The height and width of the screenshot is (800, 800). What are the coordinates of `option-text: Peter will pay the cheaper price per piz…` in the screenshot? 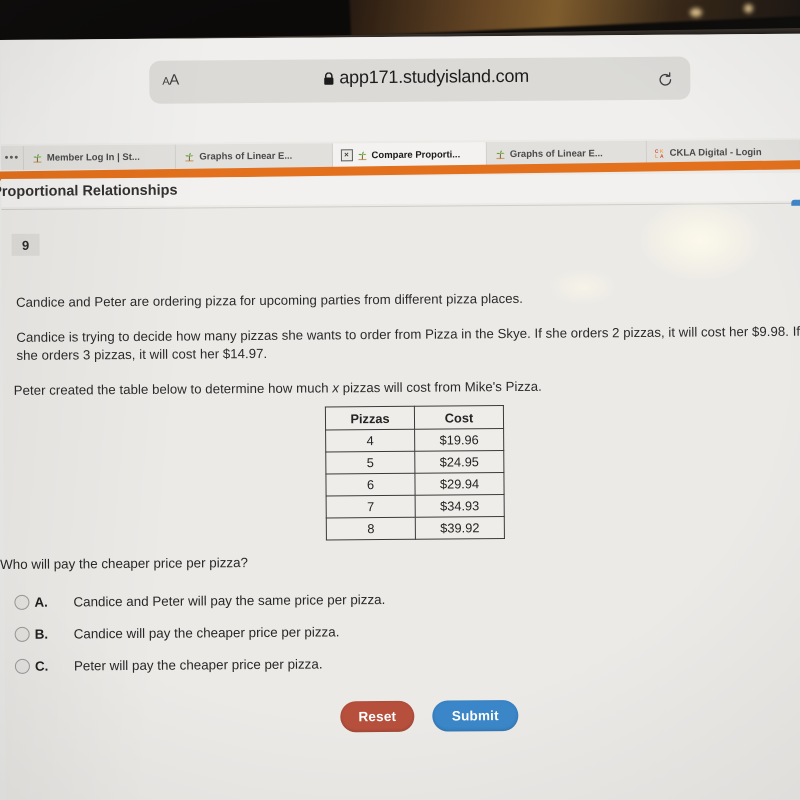 It's located at (198, 664).